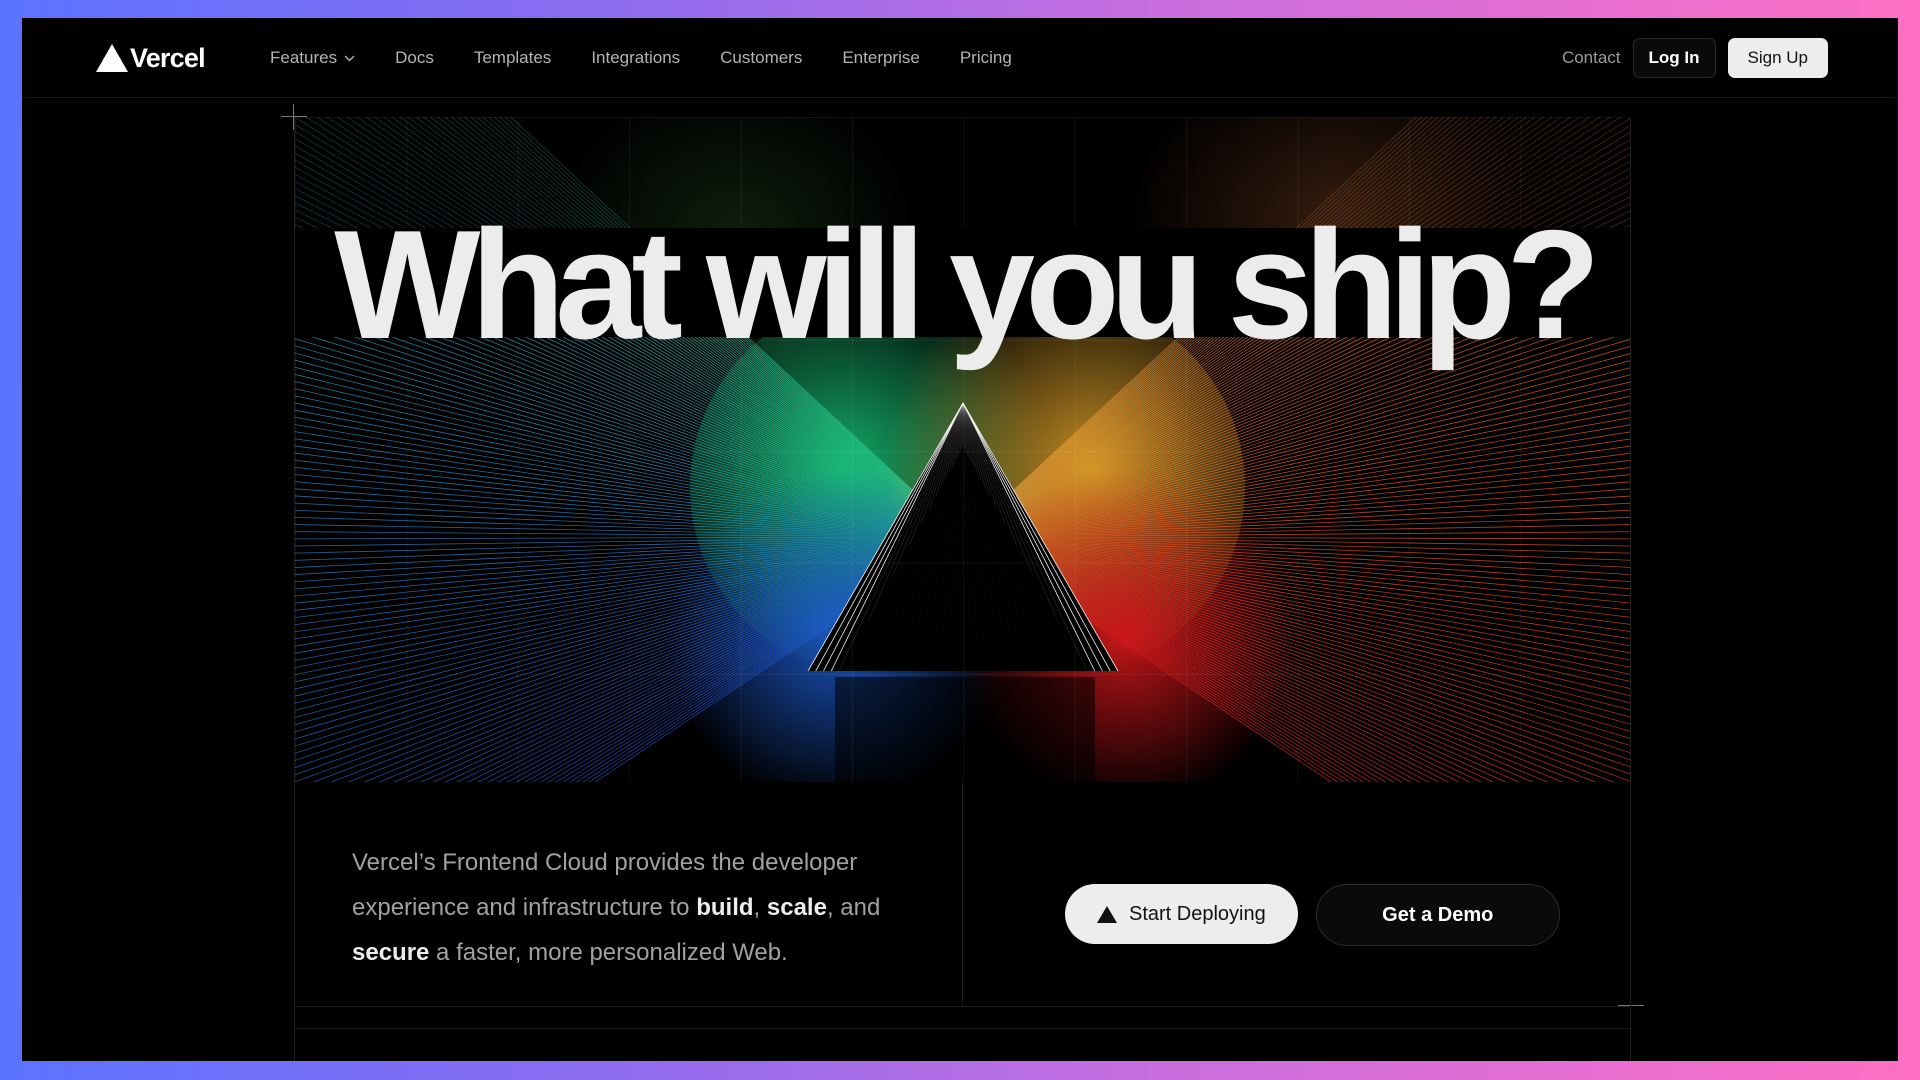  I want to click on intro-build: build, so click(725, 907).